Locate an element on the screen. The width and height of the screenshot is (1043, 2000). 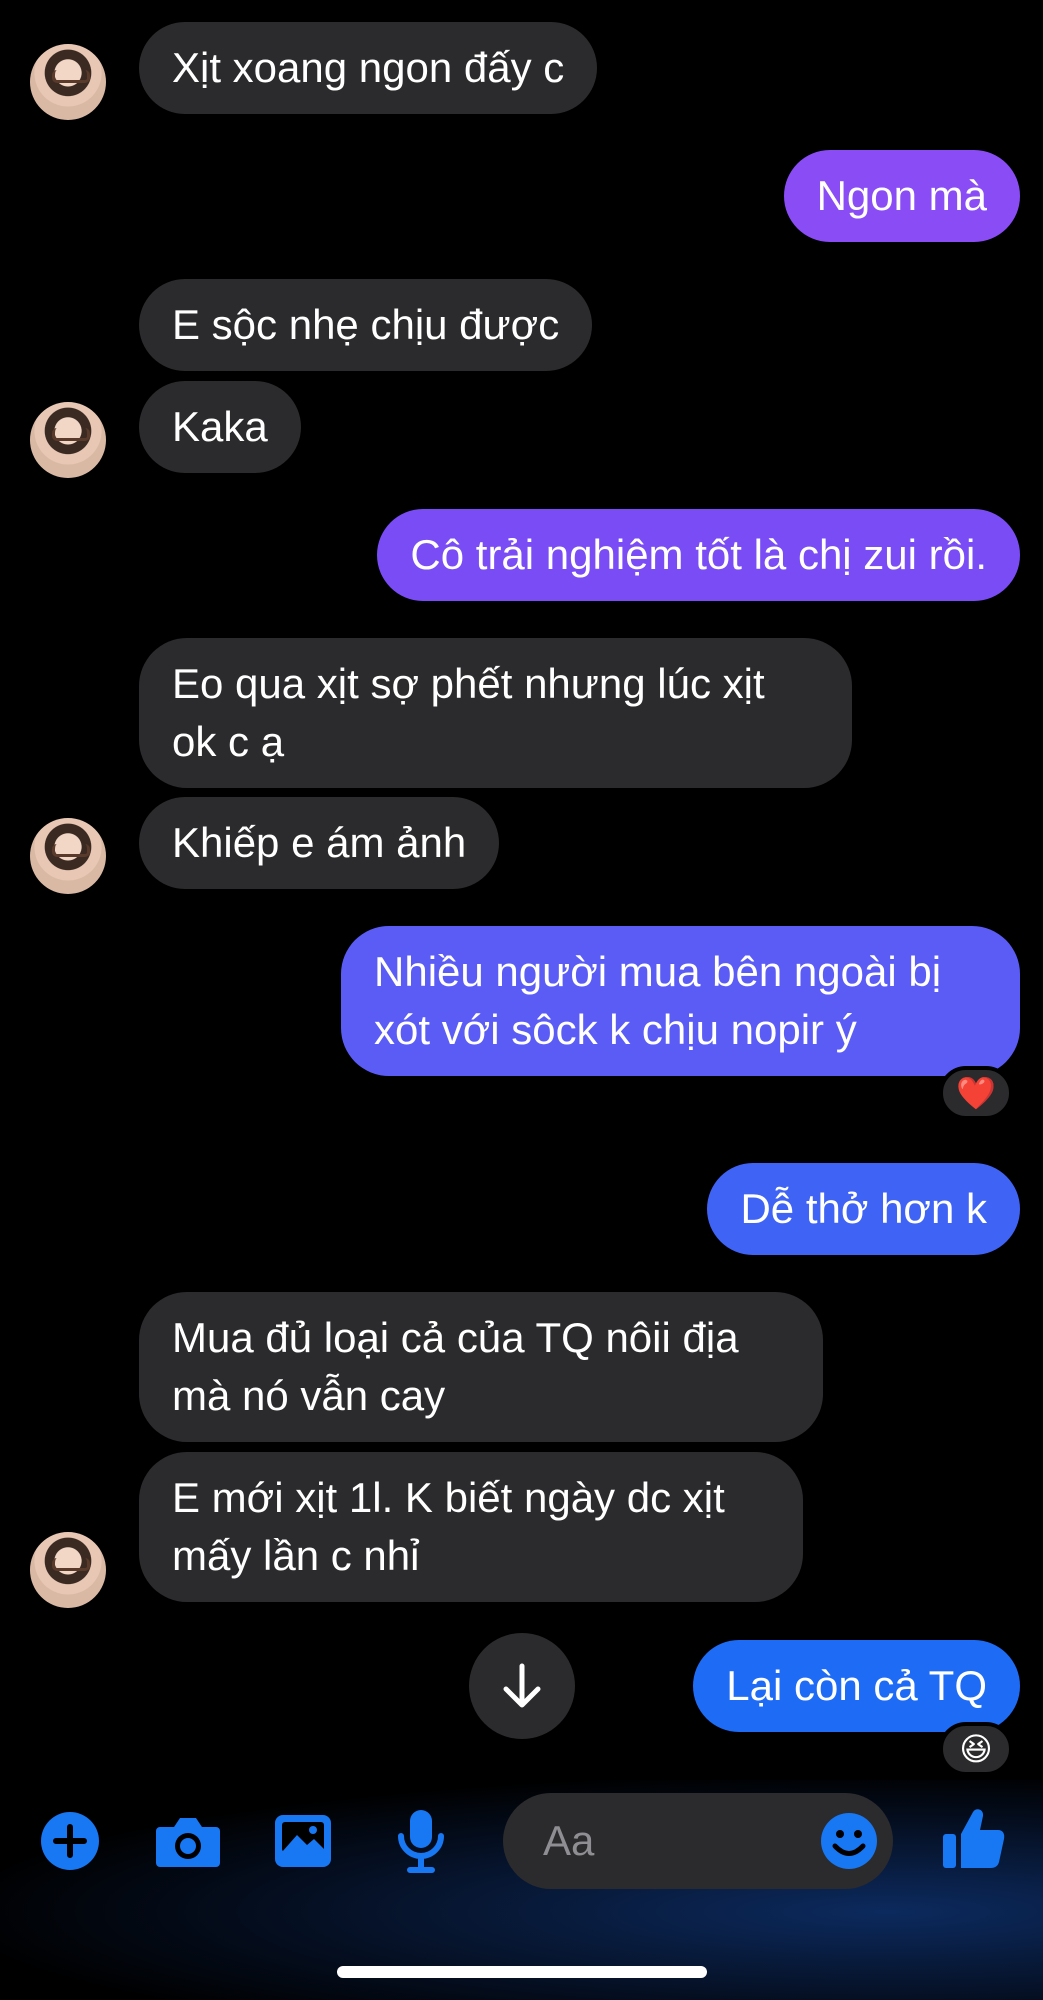
message-out: Lại còn cả TQ is located at coordinates (856, 1686).